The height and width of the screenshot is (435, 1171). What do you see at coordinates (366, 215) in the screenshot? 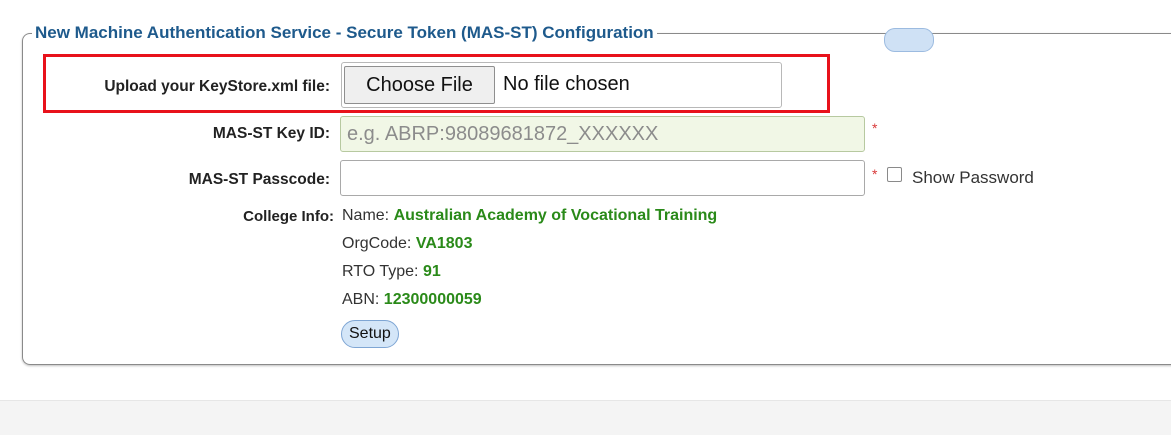
I see `college-name-label: Name:` at bounding box center [366, 215].